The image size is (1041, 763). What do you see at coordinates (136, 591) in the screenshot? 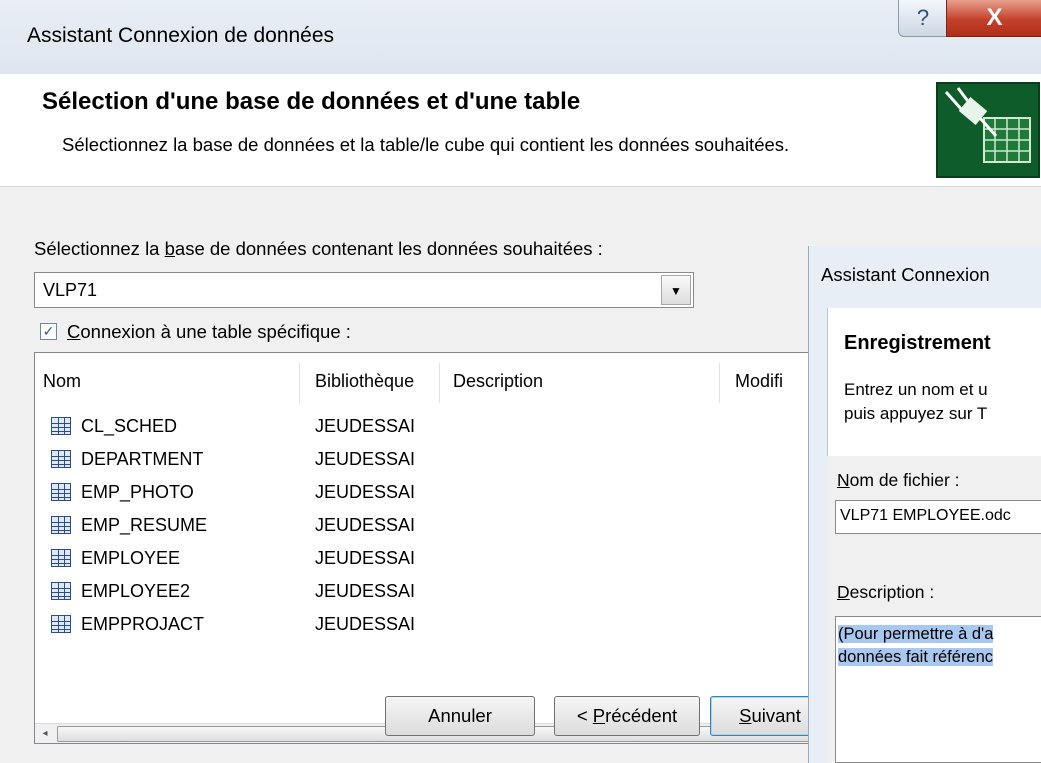
I see `row-name: EMPLOYEE2` at bounding box center [136, 591].